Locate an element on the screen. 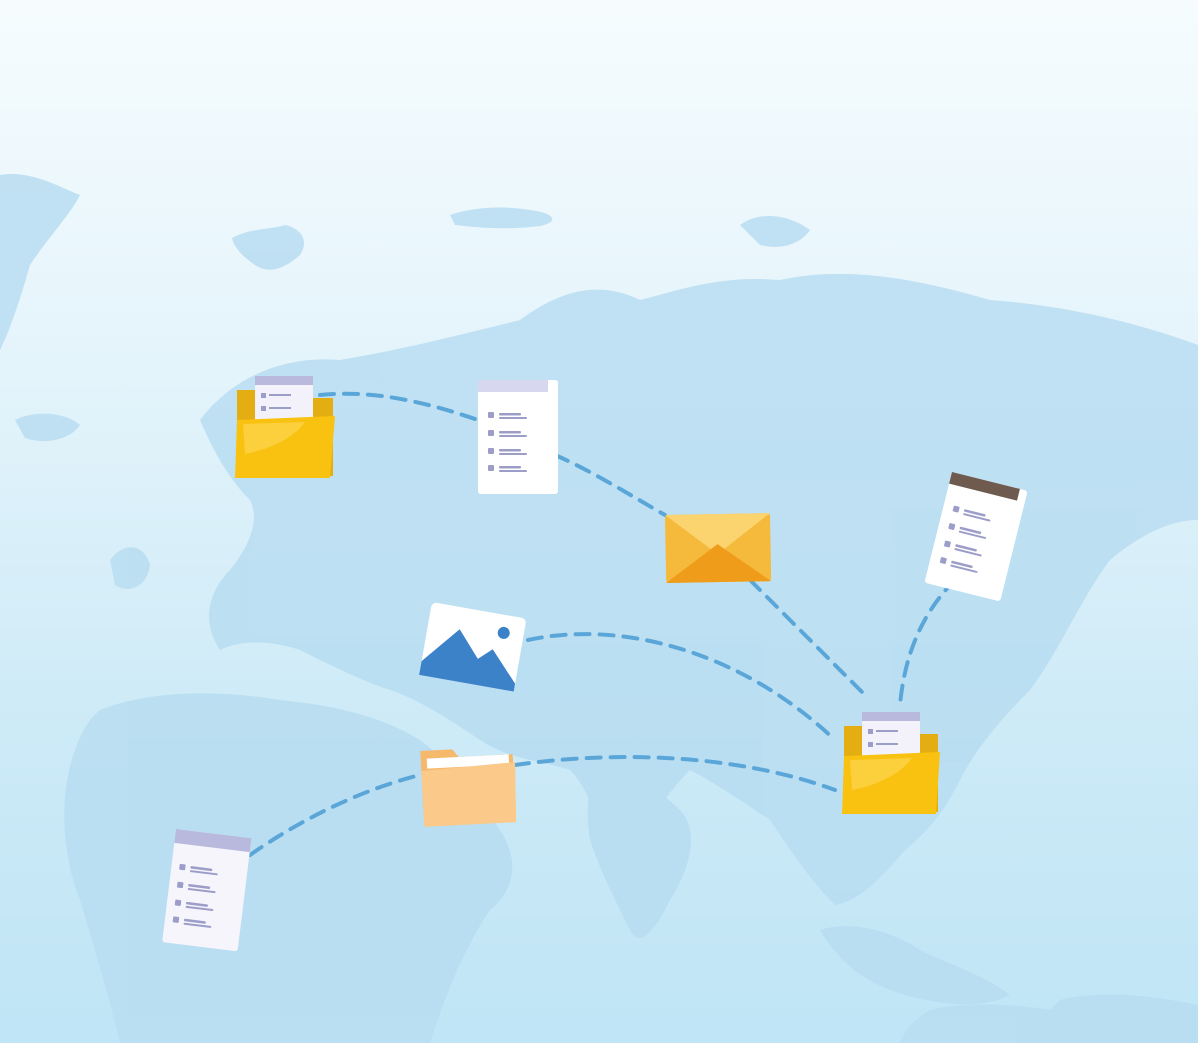  india-landmass is located at coordinates (639, 849).